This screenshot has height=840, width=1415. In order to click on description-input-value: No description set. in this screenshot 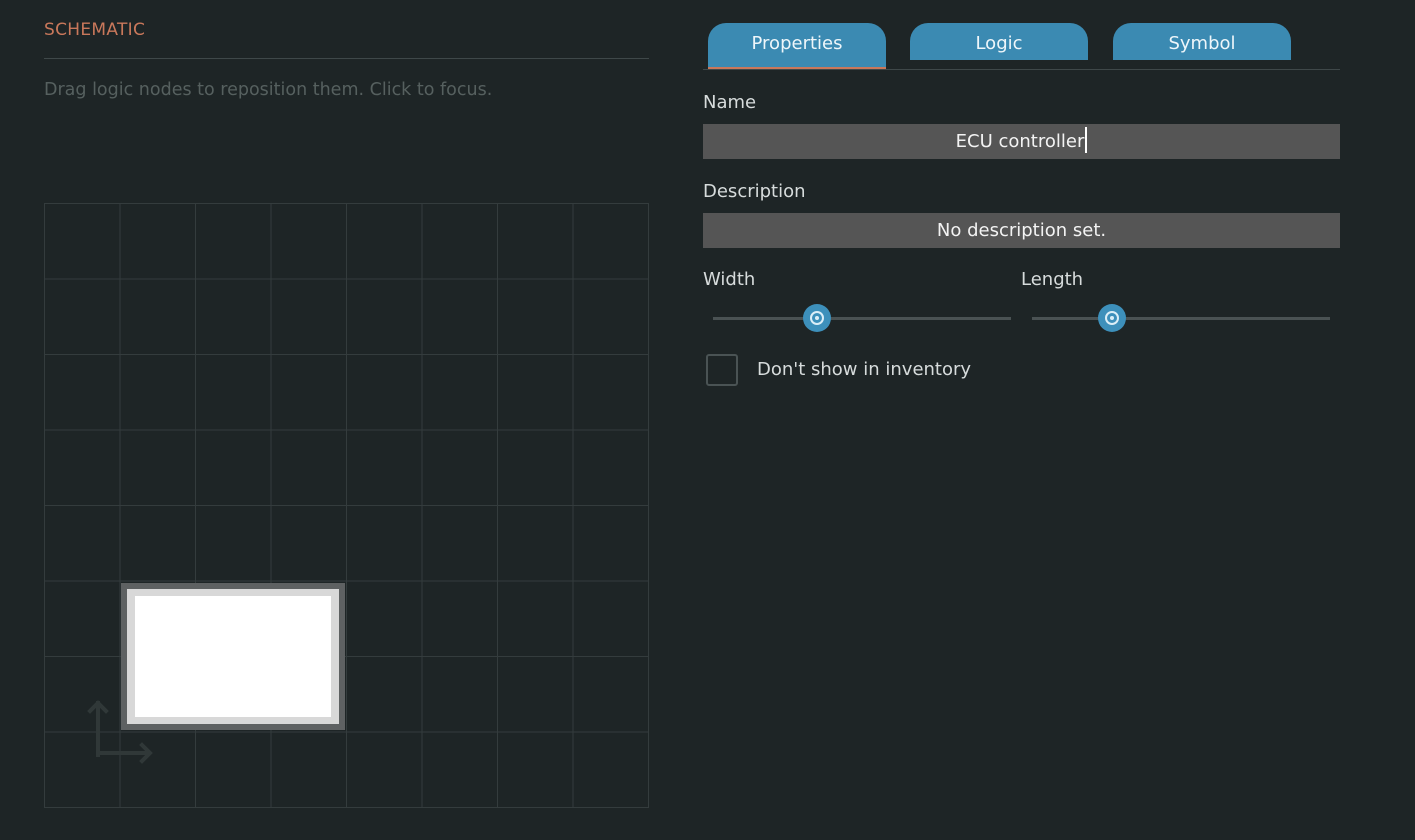, I will do `click(1021, 230)`.